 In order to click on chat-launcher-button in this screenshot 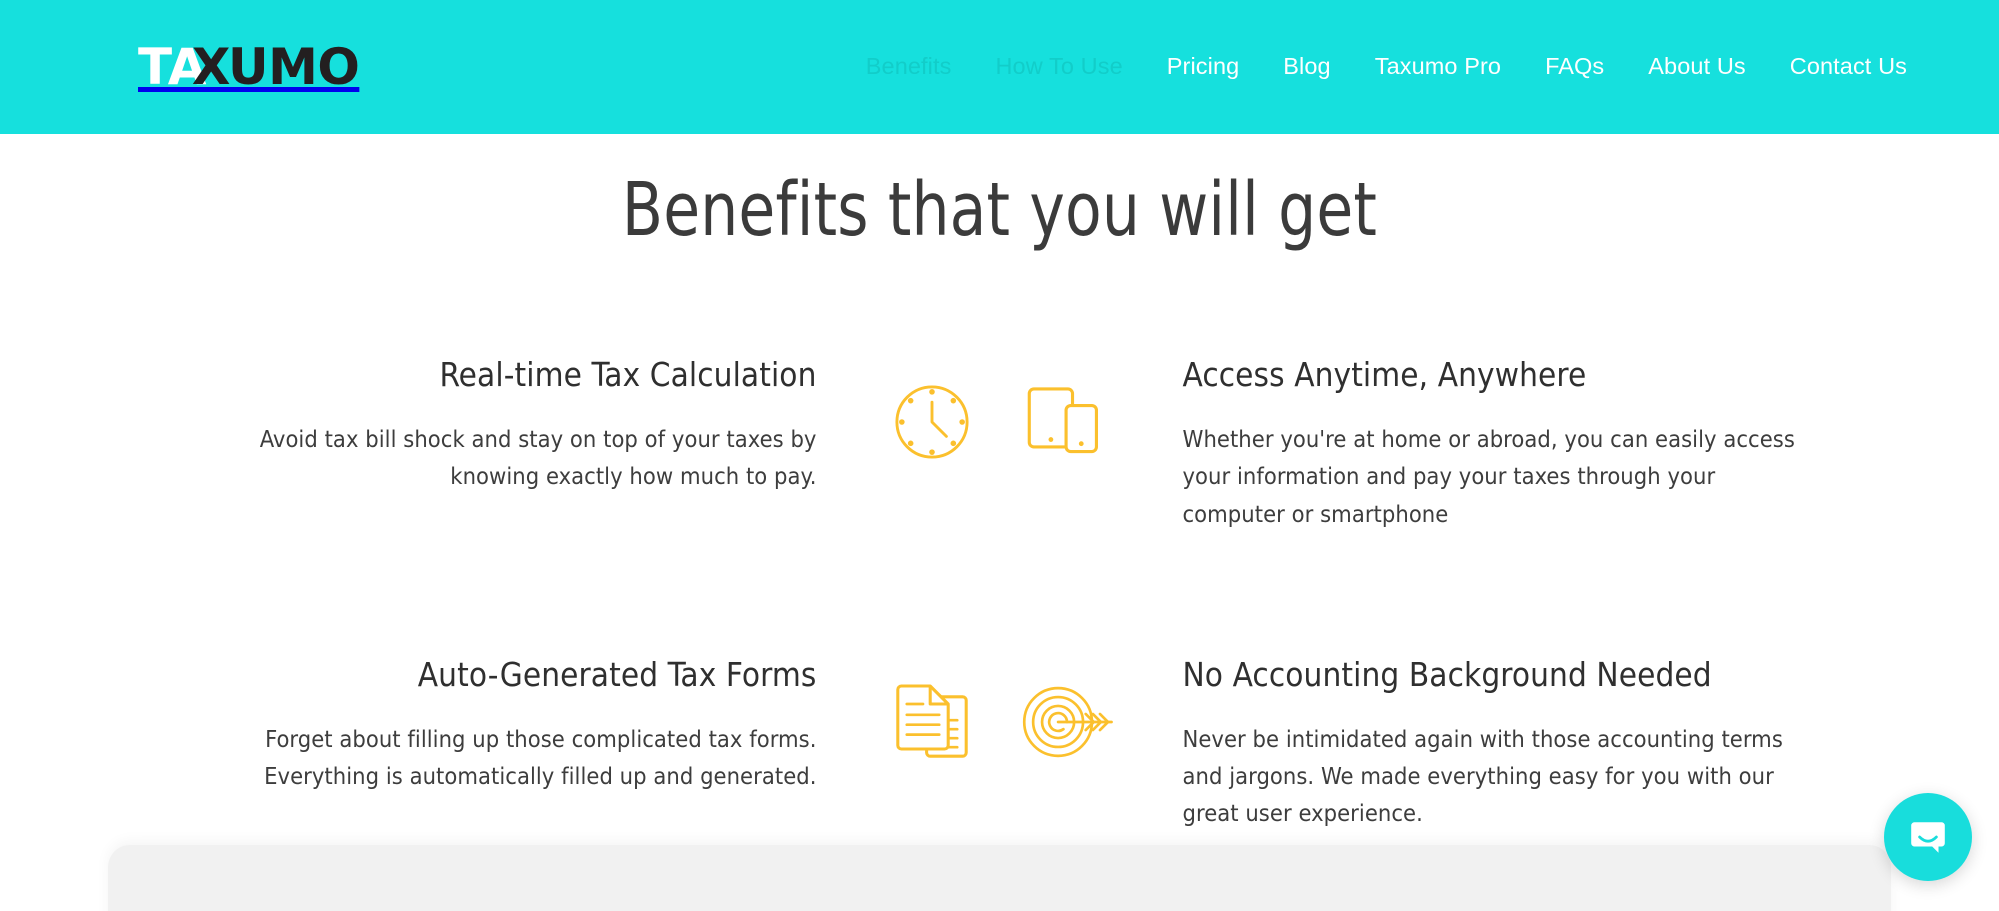, I will do `click(1928, 837)`.